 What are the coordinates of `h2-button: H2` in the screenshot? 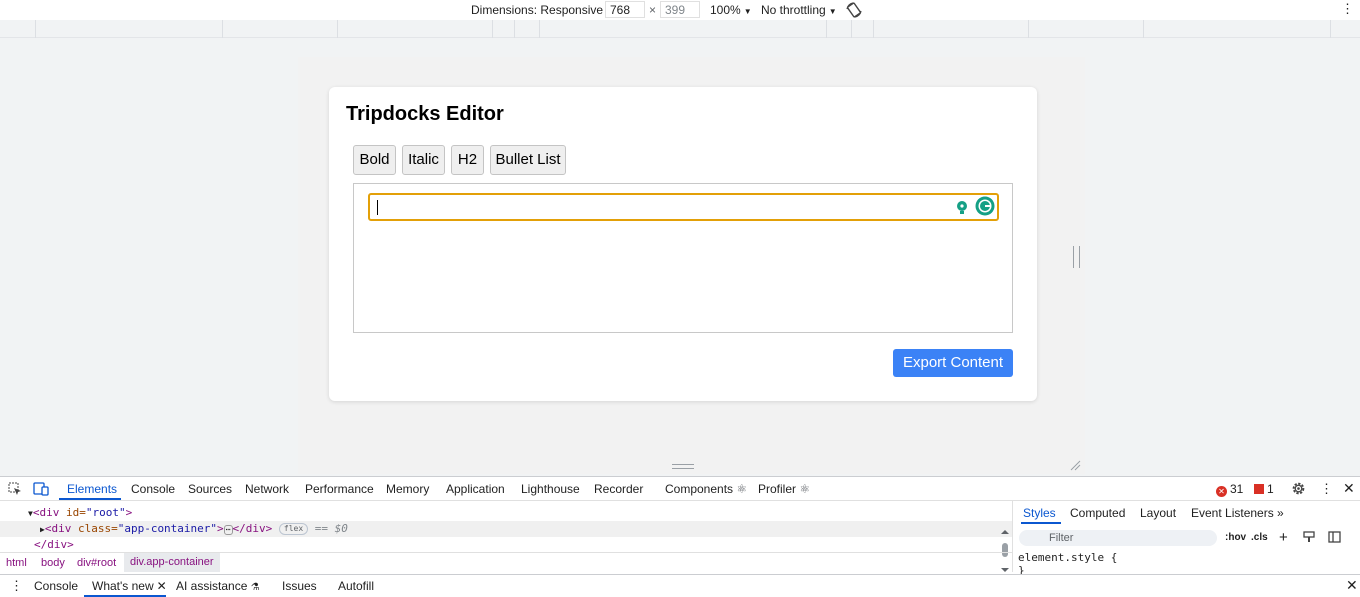 It's located at (467, 160).